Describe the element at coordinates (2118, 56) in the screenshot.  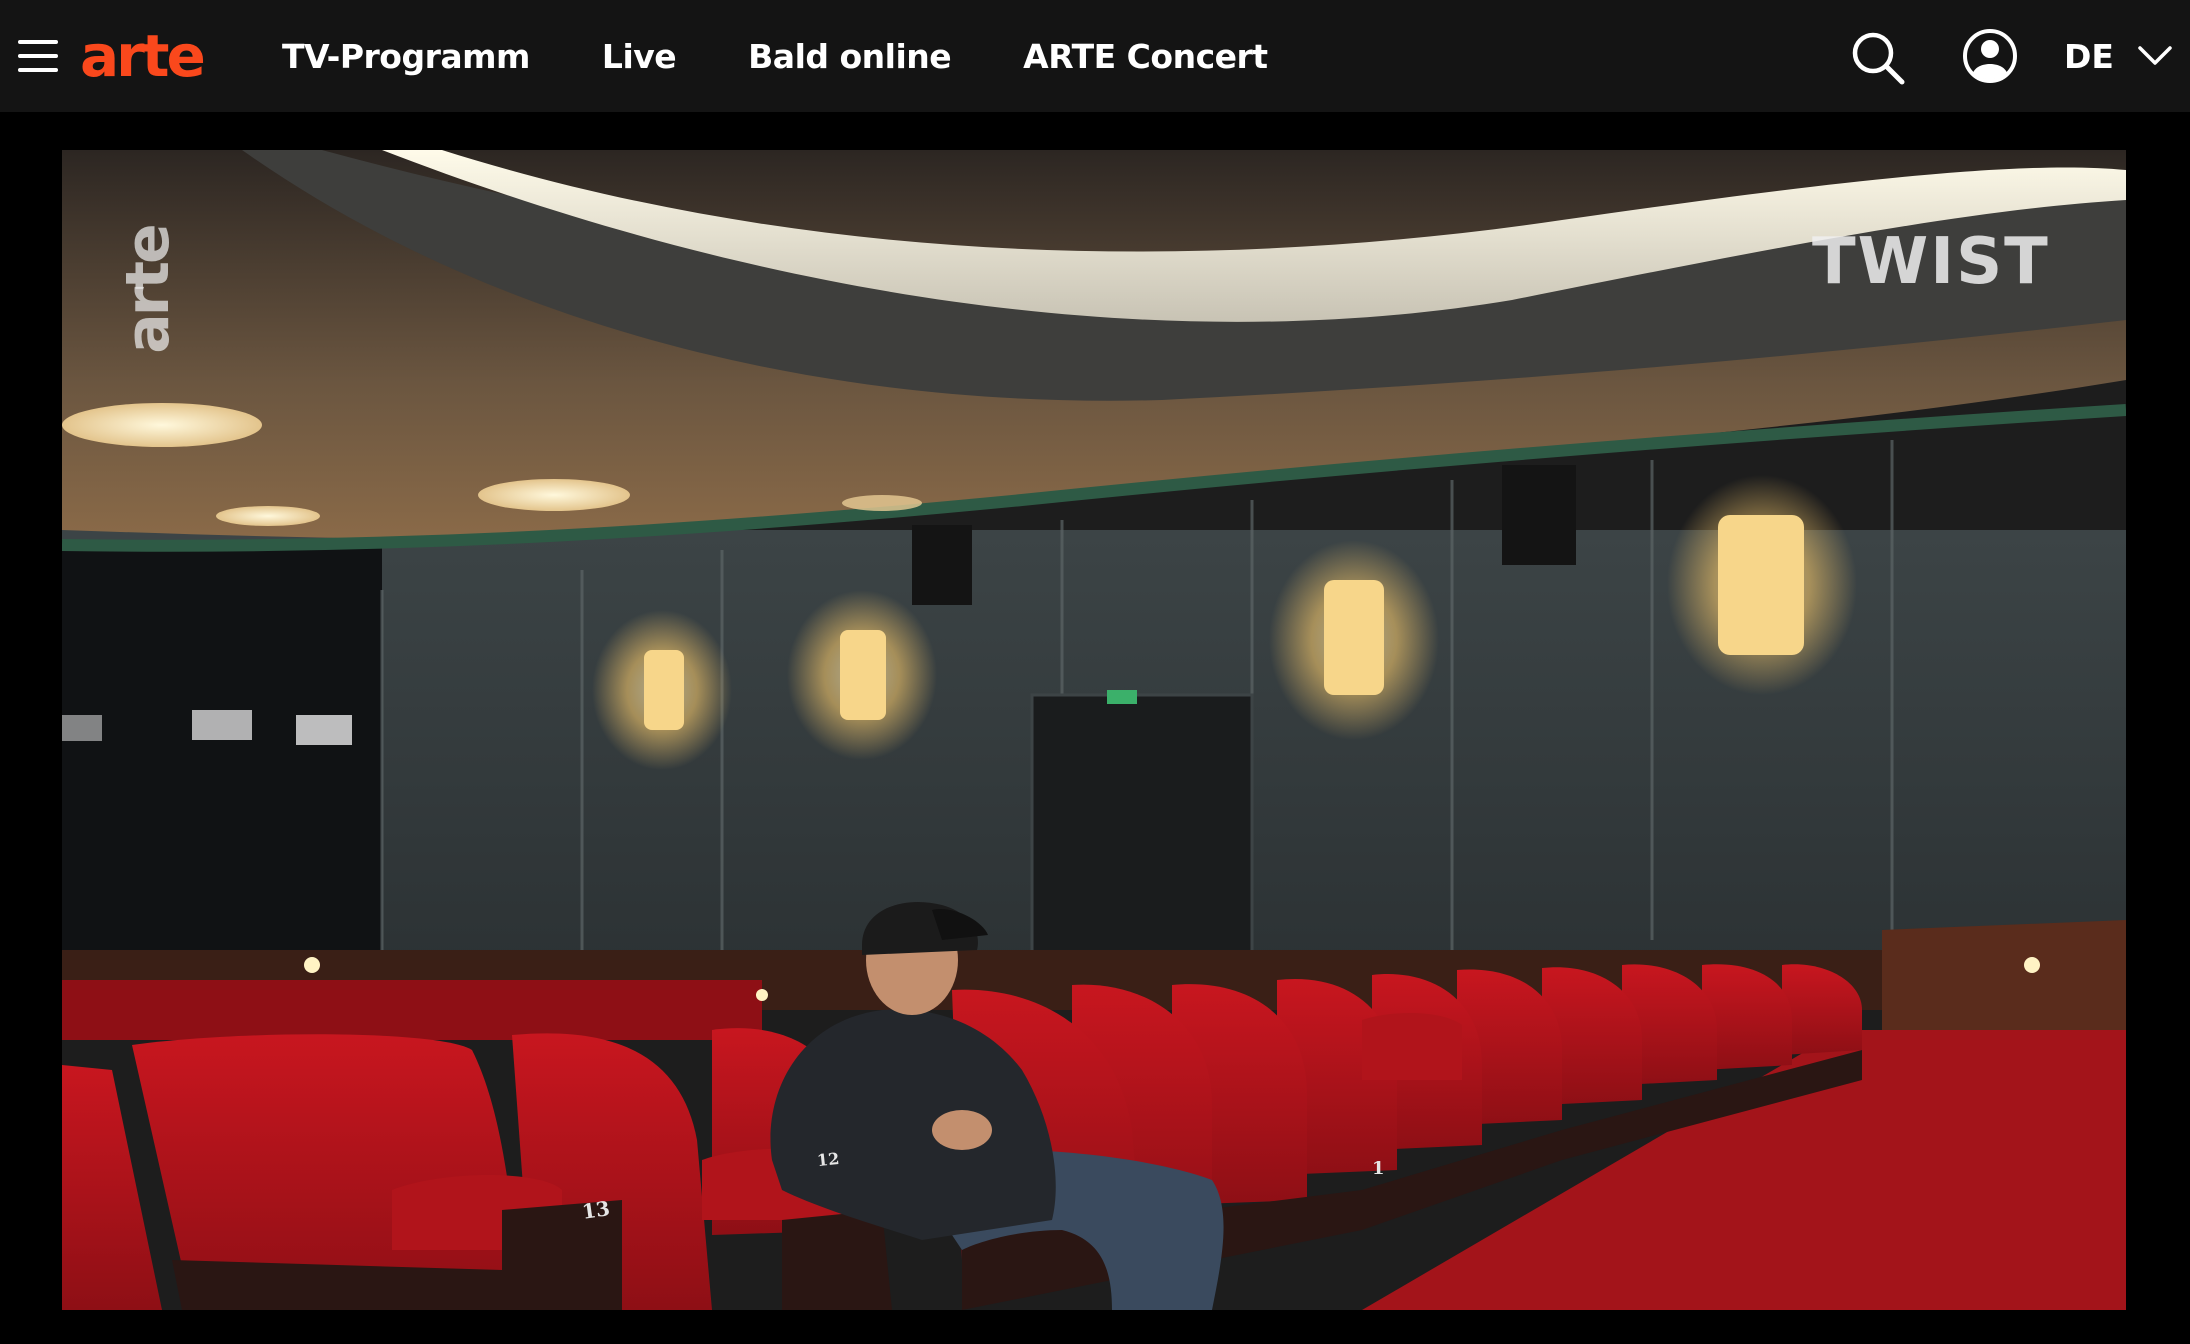
I see `language-selector: DE` at that location.